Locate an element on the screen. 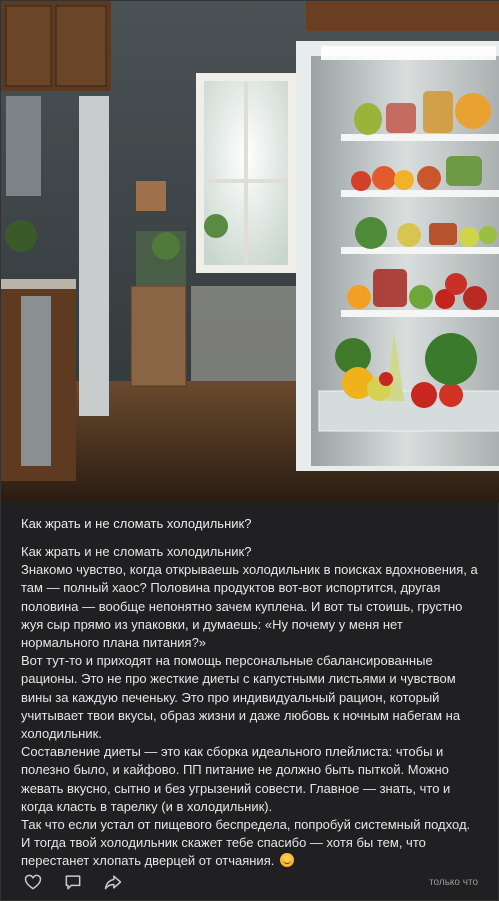 Image resolution: width=499 pixels, height=901 pixels. share-icon is located at coordinates (113, 882).